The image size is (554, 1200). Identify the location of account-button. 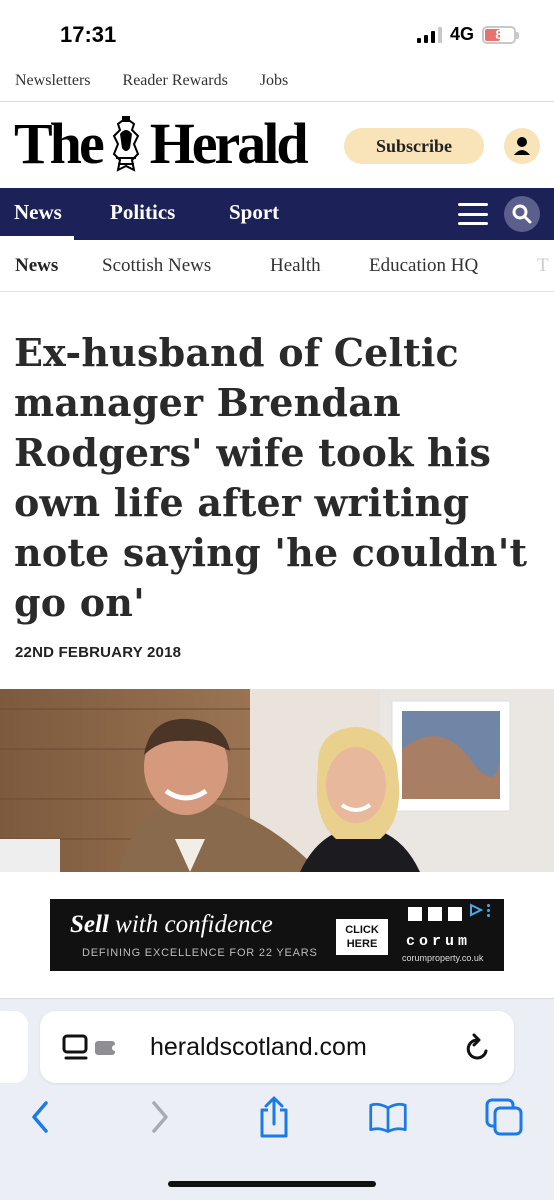
(522, 146).